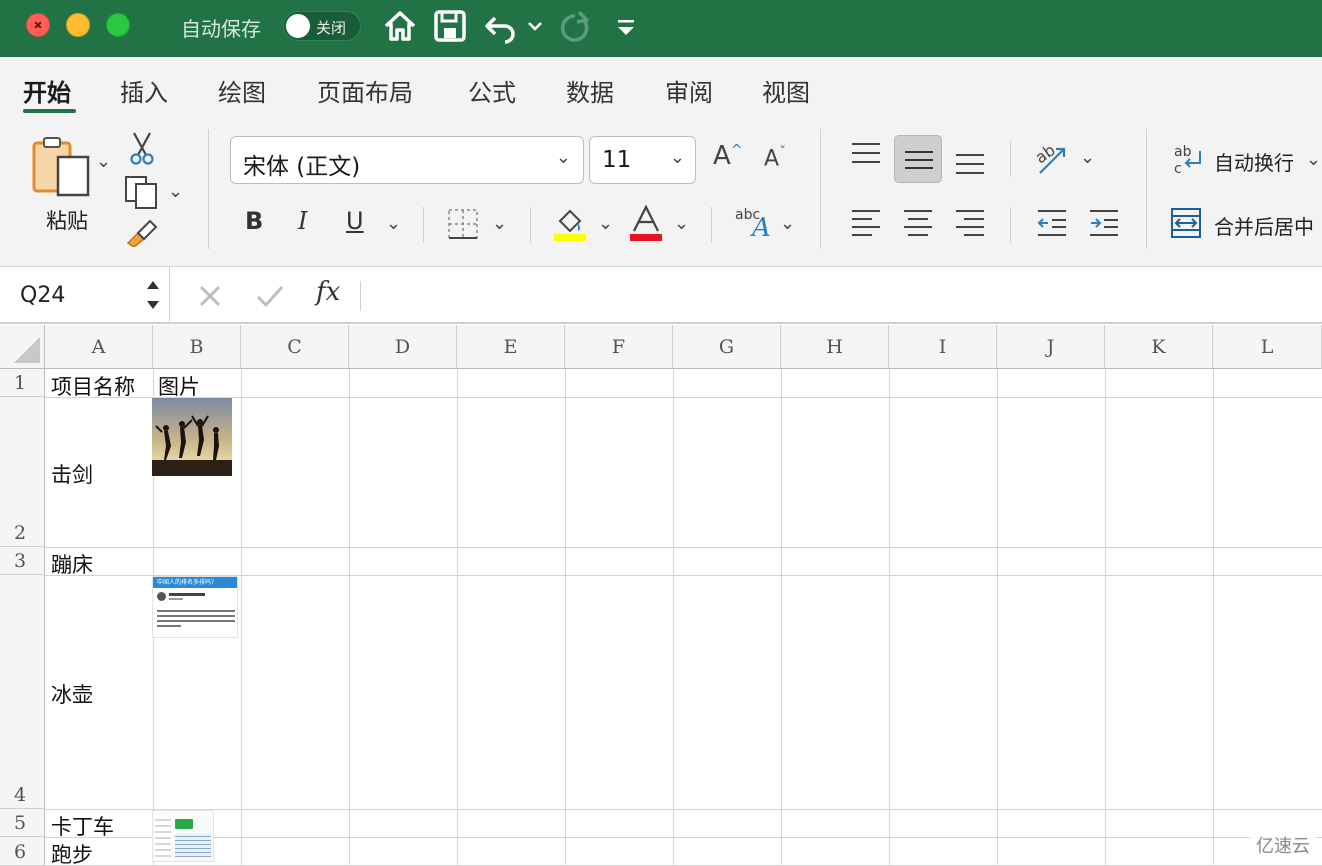 The image size is (1322, 866). What do you see at coordinates (590, 90) in the screenshot?
I see `tab-data: 数据` at bounding box center [590, 90].